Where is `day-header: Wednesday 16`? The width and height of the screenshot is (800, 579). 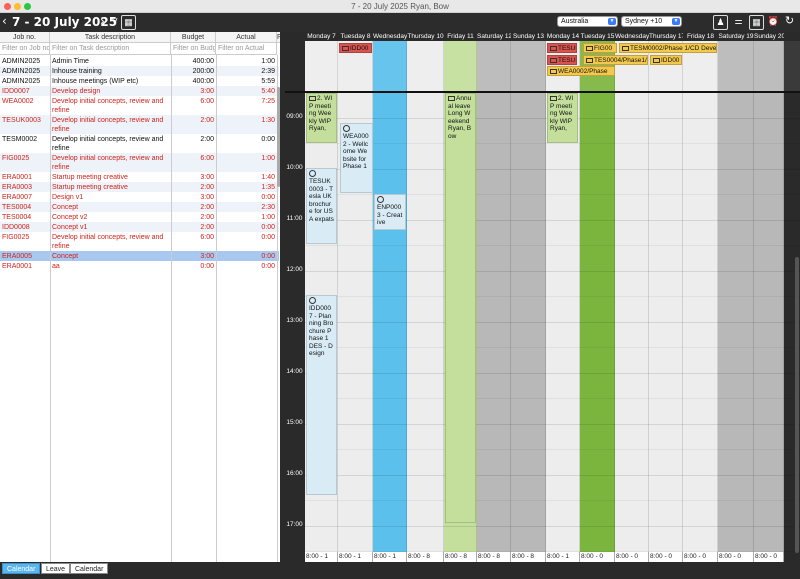 day-header: Wednesday 16 is located at coordinates (632, 36).